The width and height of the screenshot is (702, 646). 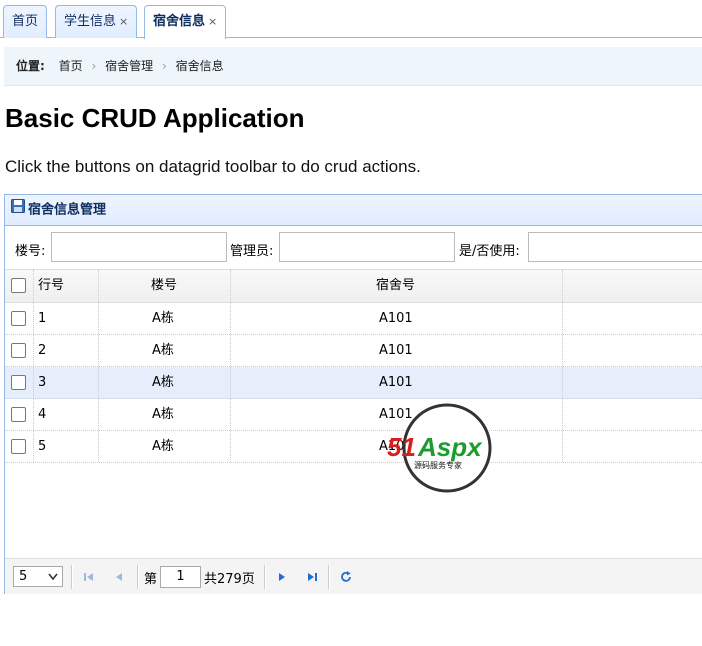 What do you see at coordinates (401, 447) in the screenshot?
I see `svg-text: 51` at bounding box center [401, 447].